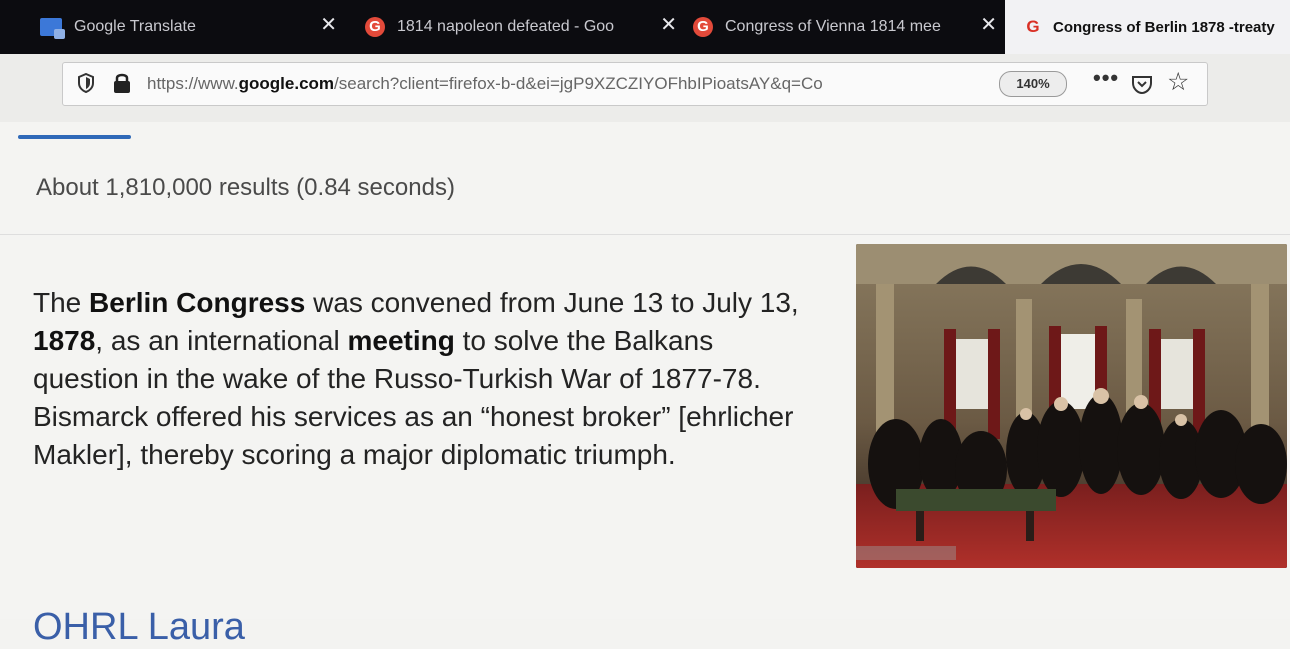 Image resolution: width=1290 pixels, height=649 pixels. I want to click on tab-google-translate: Google Translate ✕, so click(172, 27).